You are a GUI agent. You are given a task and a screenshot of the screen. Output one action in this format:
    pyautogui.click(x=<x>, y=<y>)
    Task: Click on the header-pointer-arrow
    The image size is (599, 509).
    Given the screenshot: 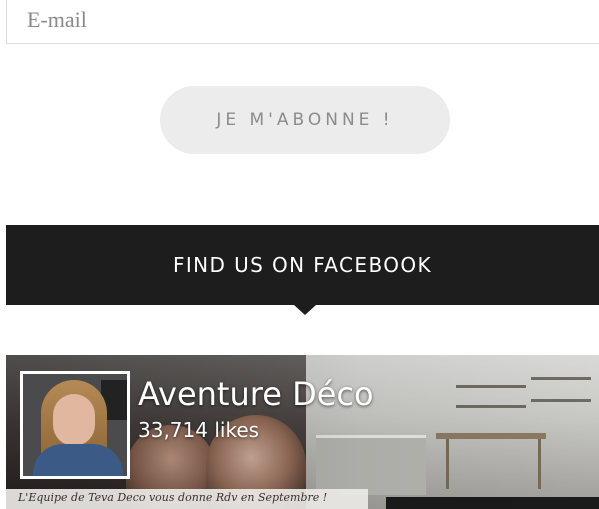 What is the action you would take?
    pyautogui.click(x=305, y=310)
    